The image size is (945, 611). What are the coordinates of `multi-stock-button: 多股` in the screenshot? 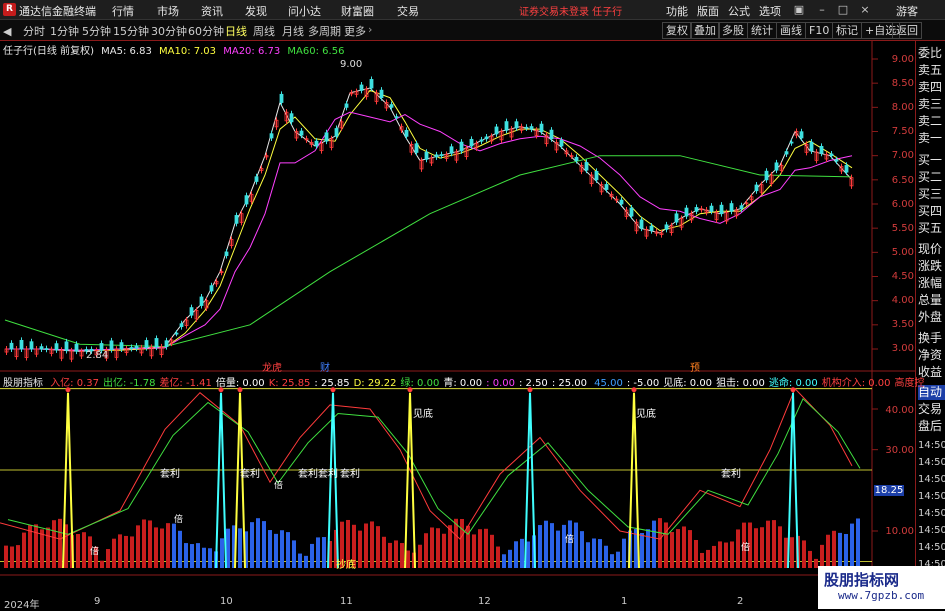 It's located at (733, 30).